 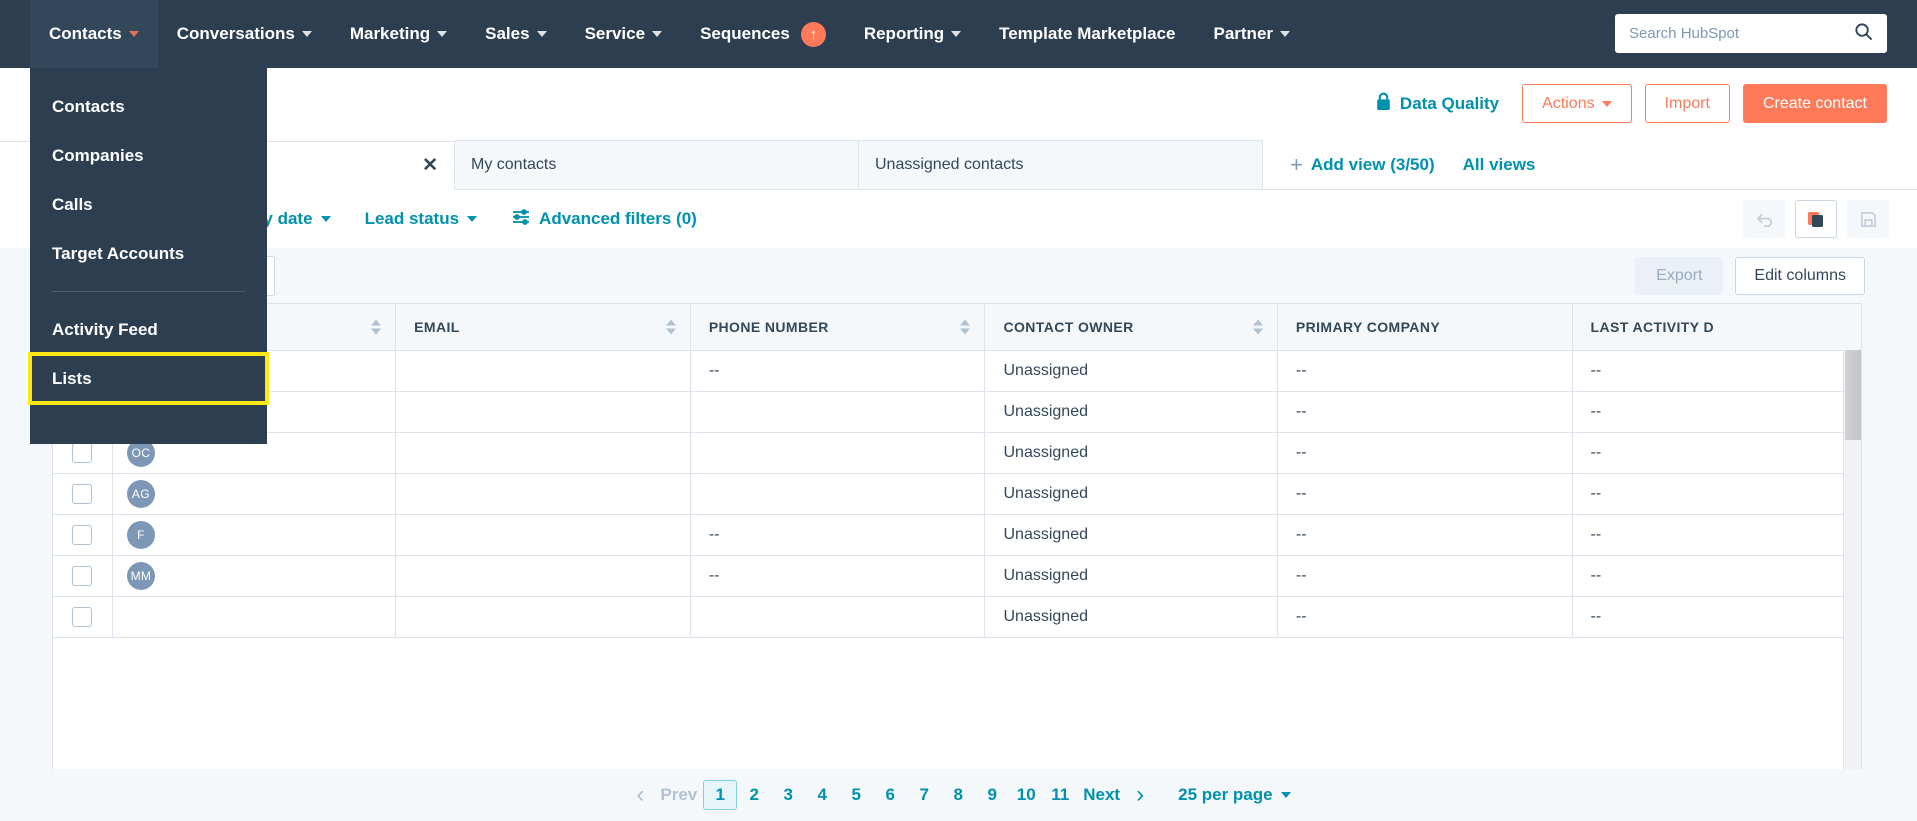 What do you see at coordinates (624, 34) in the screenshot?
I see `nav-item-service: Service` at bounding box center [624, 34].